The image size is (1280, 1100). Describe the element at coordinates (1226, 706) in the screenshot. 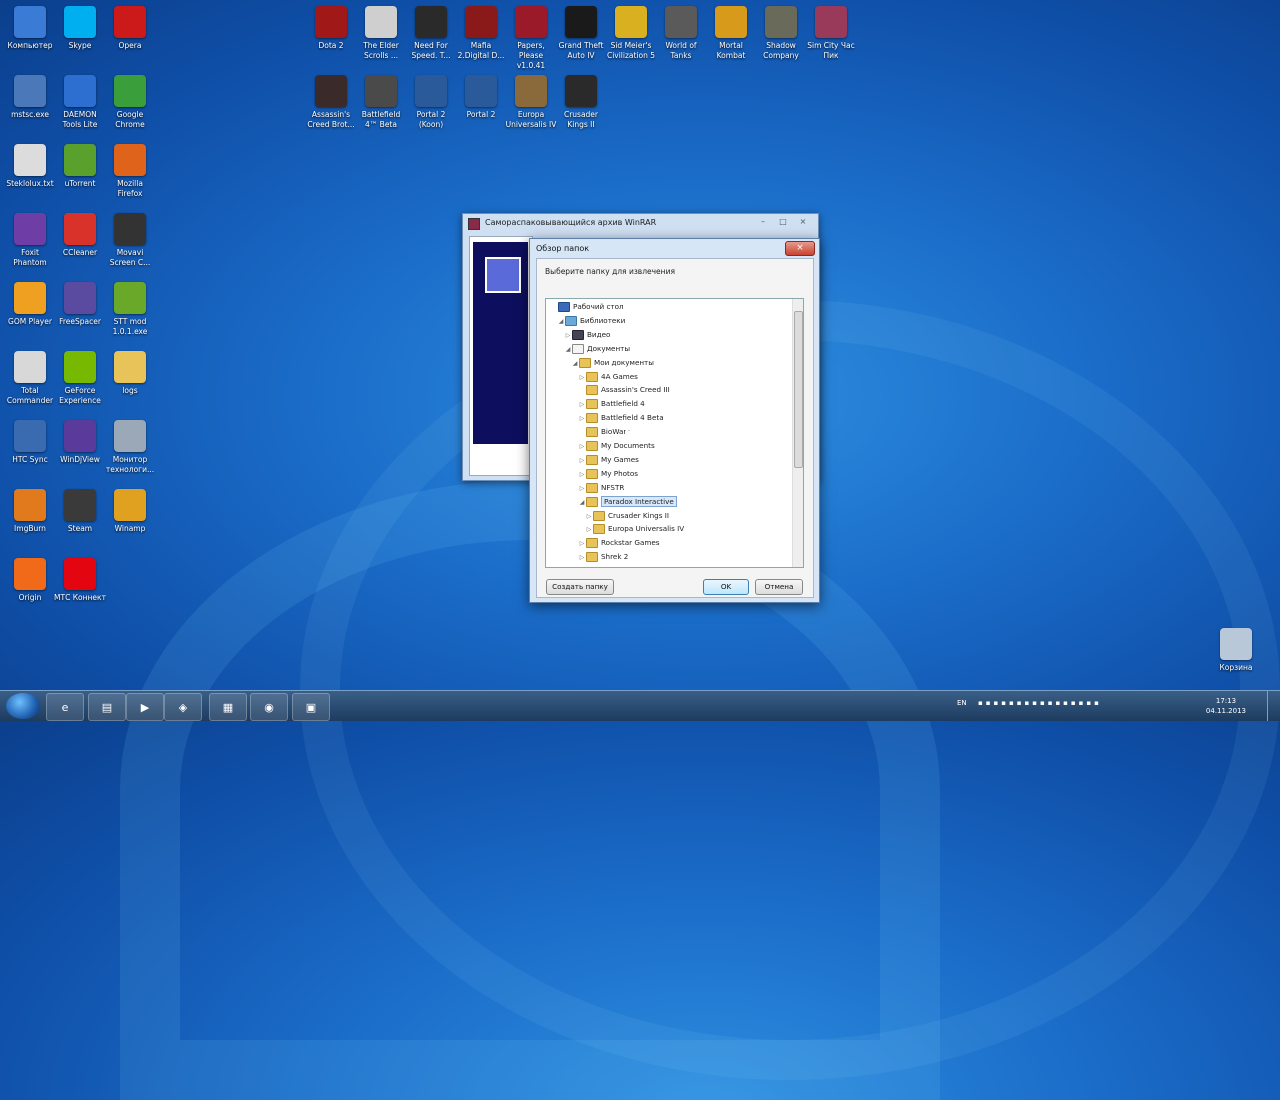

I see `clock: 17:13 04.11.2013` at that location.